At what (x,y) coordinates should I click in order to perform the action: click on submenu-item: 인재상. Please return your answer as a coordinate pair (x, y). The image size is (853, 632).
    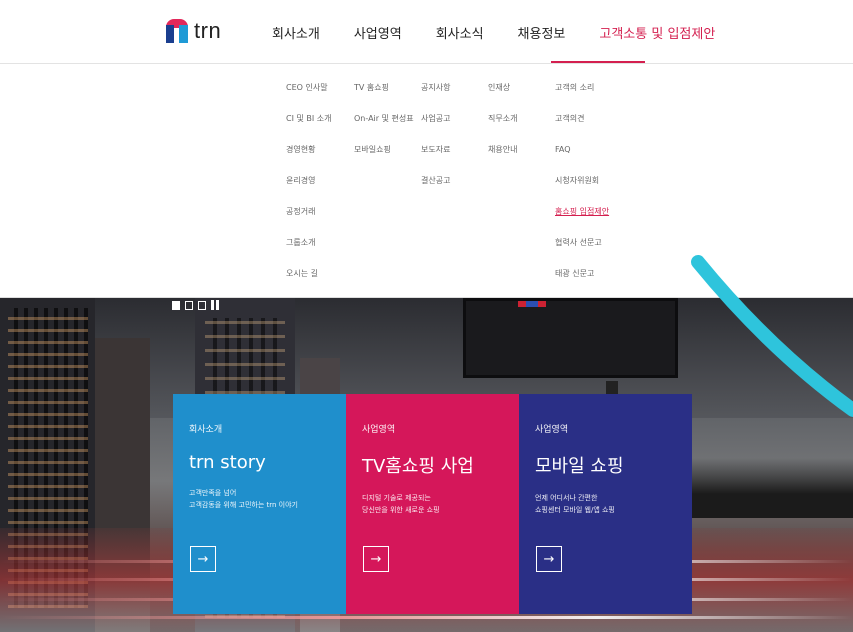
    Looking at the image, I should click on (502, 98).